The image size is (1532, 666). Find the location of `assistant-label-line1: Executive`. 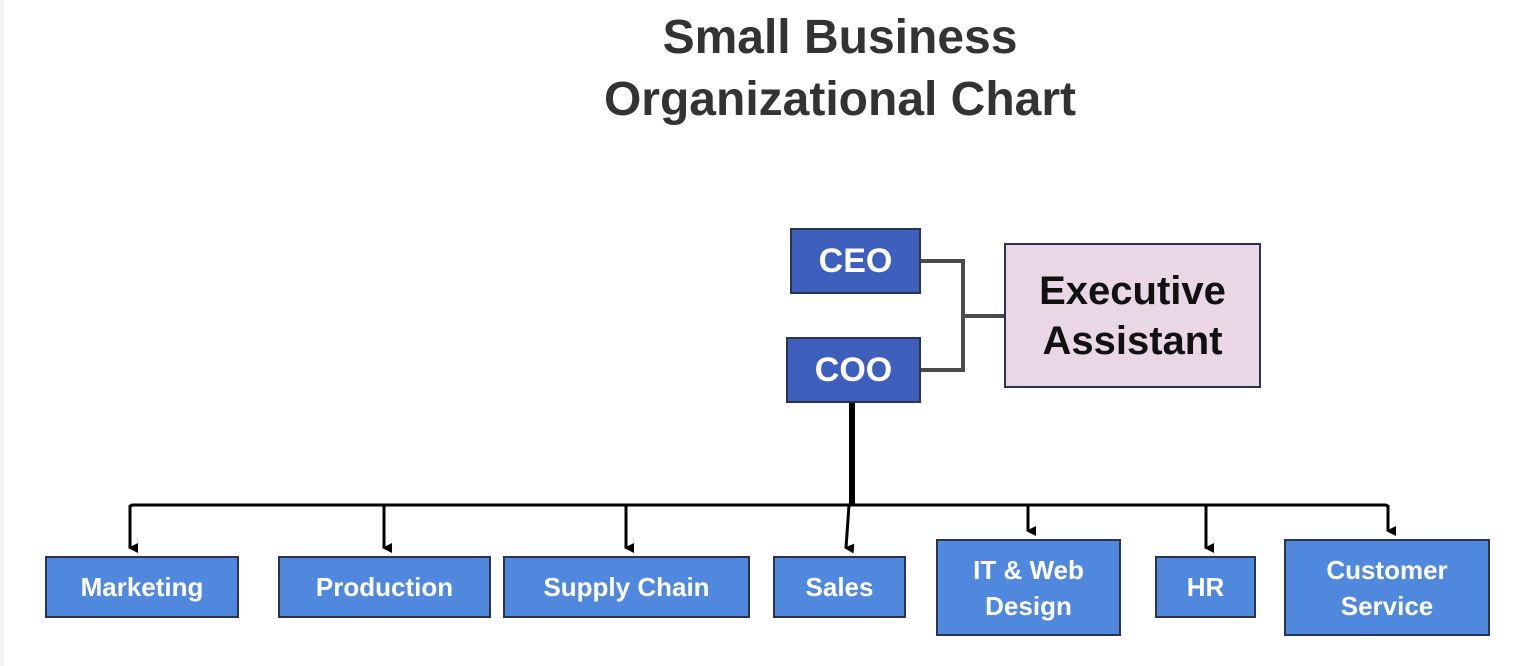

assistant-label-line1: Executive is located at coordinates (1132, 290).